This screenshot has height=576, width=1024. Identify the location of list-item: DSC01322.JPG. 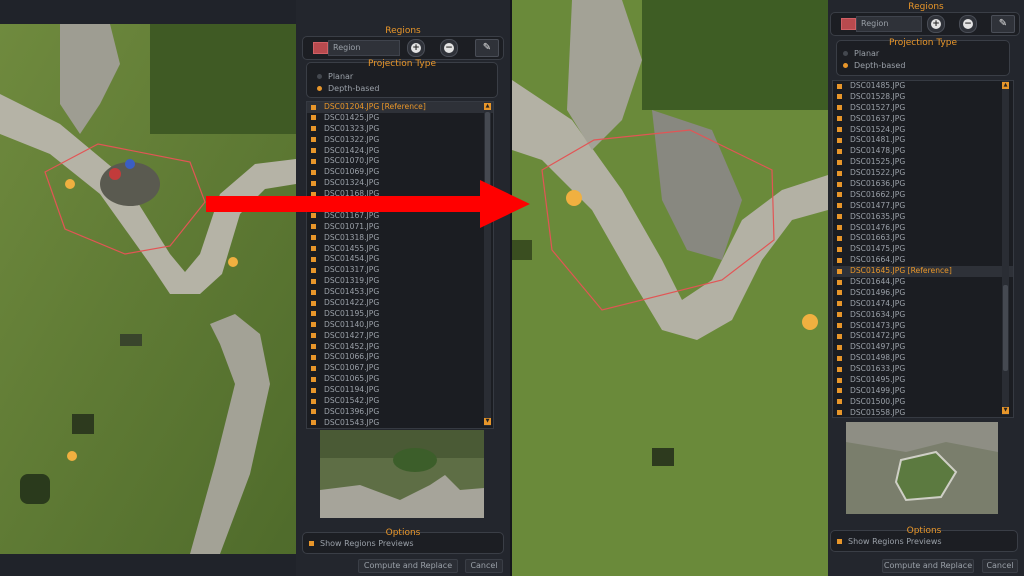
(400, 140).